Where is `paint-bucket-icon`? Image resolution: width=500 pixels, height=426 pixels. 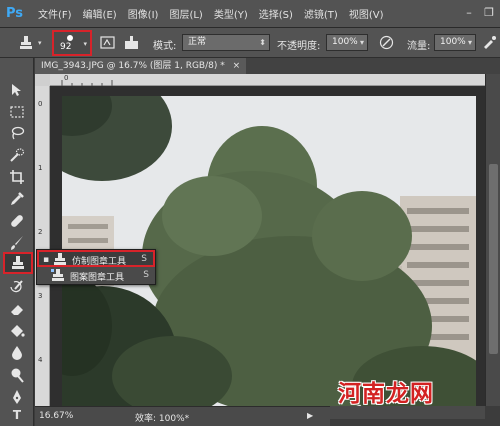 paint-bucket-icon is located at coordinates (18, 331).